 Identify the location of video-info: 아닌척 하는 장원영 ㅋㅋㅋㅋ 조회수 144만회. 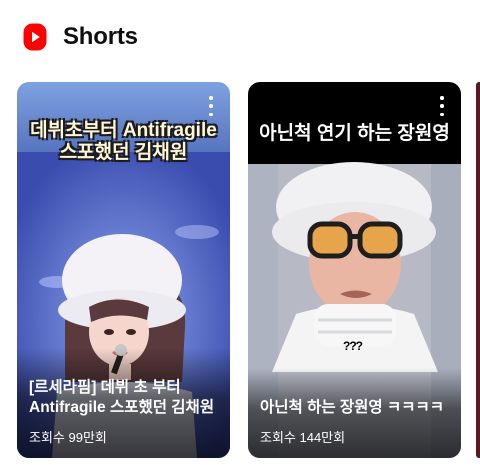
(354, 413).